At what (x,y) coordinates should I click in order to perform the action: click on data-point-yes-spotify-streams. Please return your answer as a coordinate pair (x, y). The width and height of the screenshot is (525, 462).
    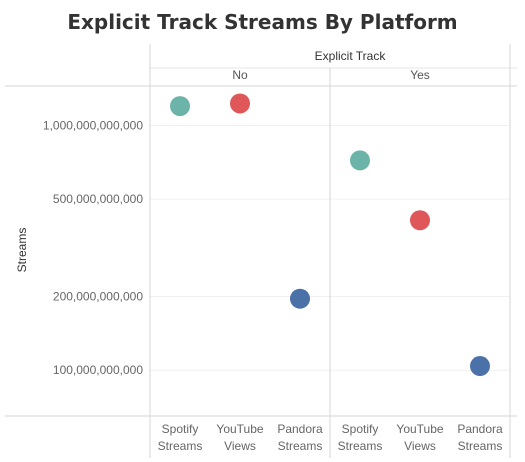
    Looking at the image, I should click on (360, 160).